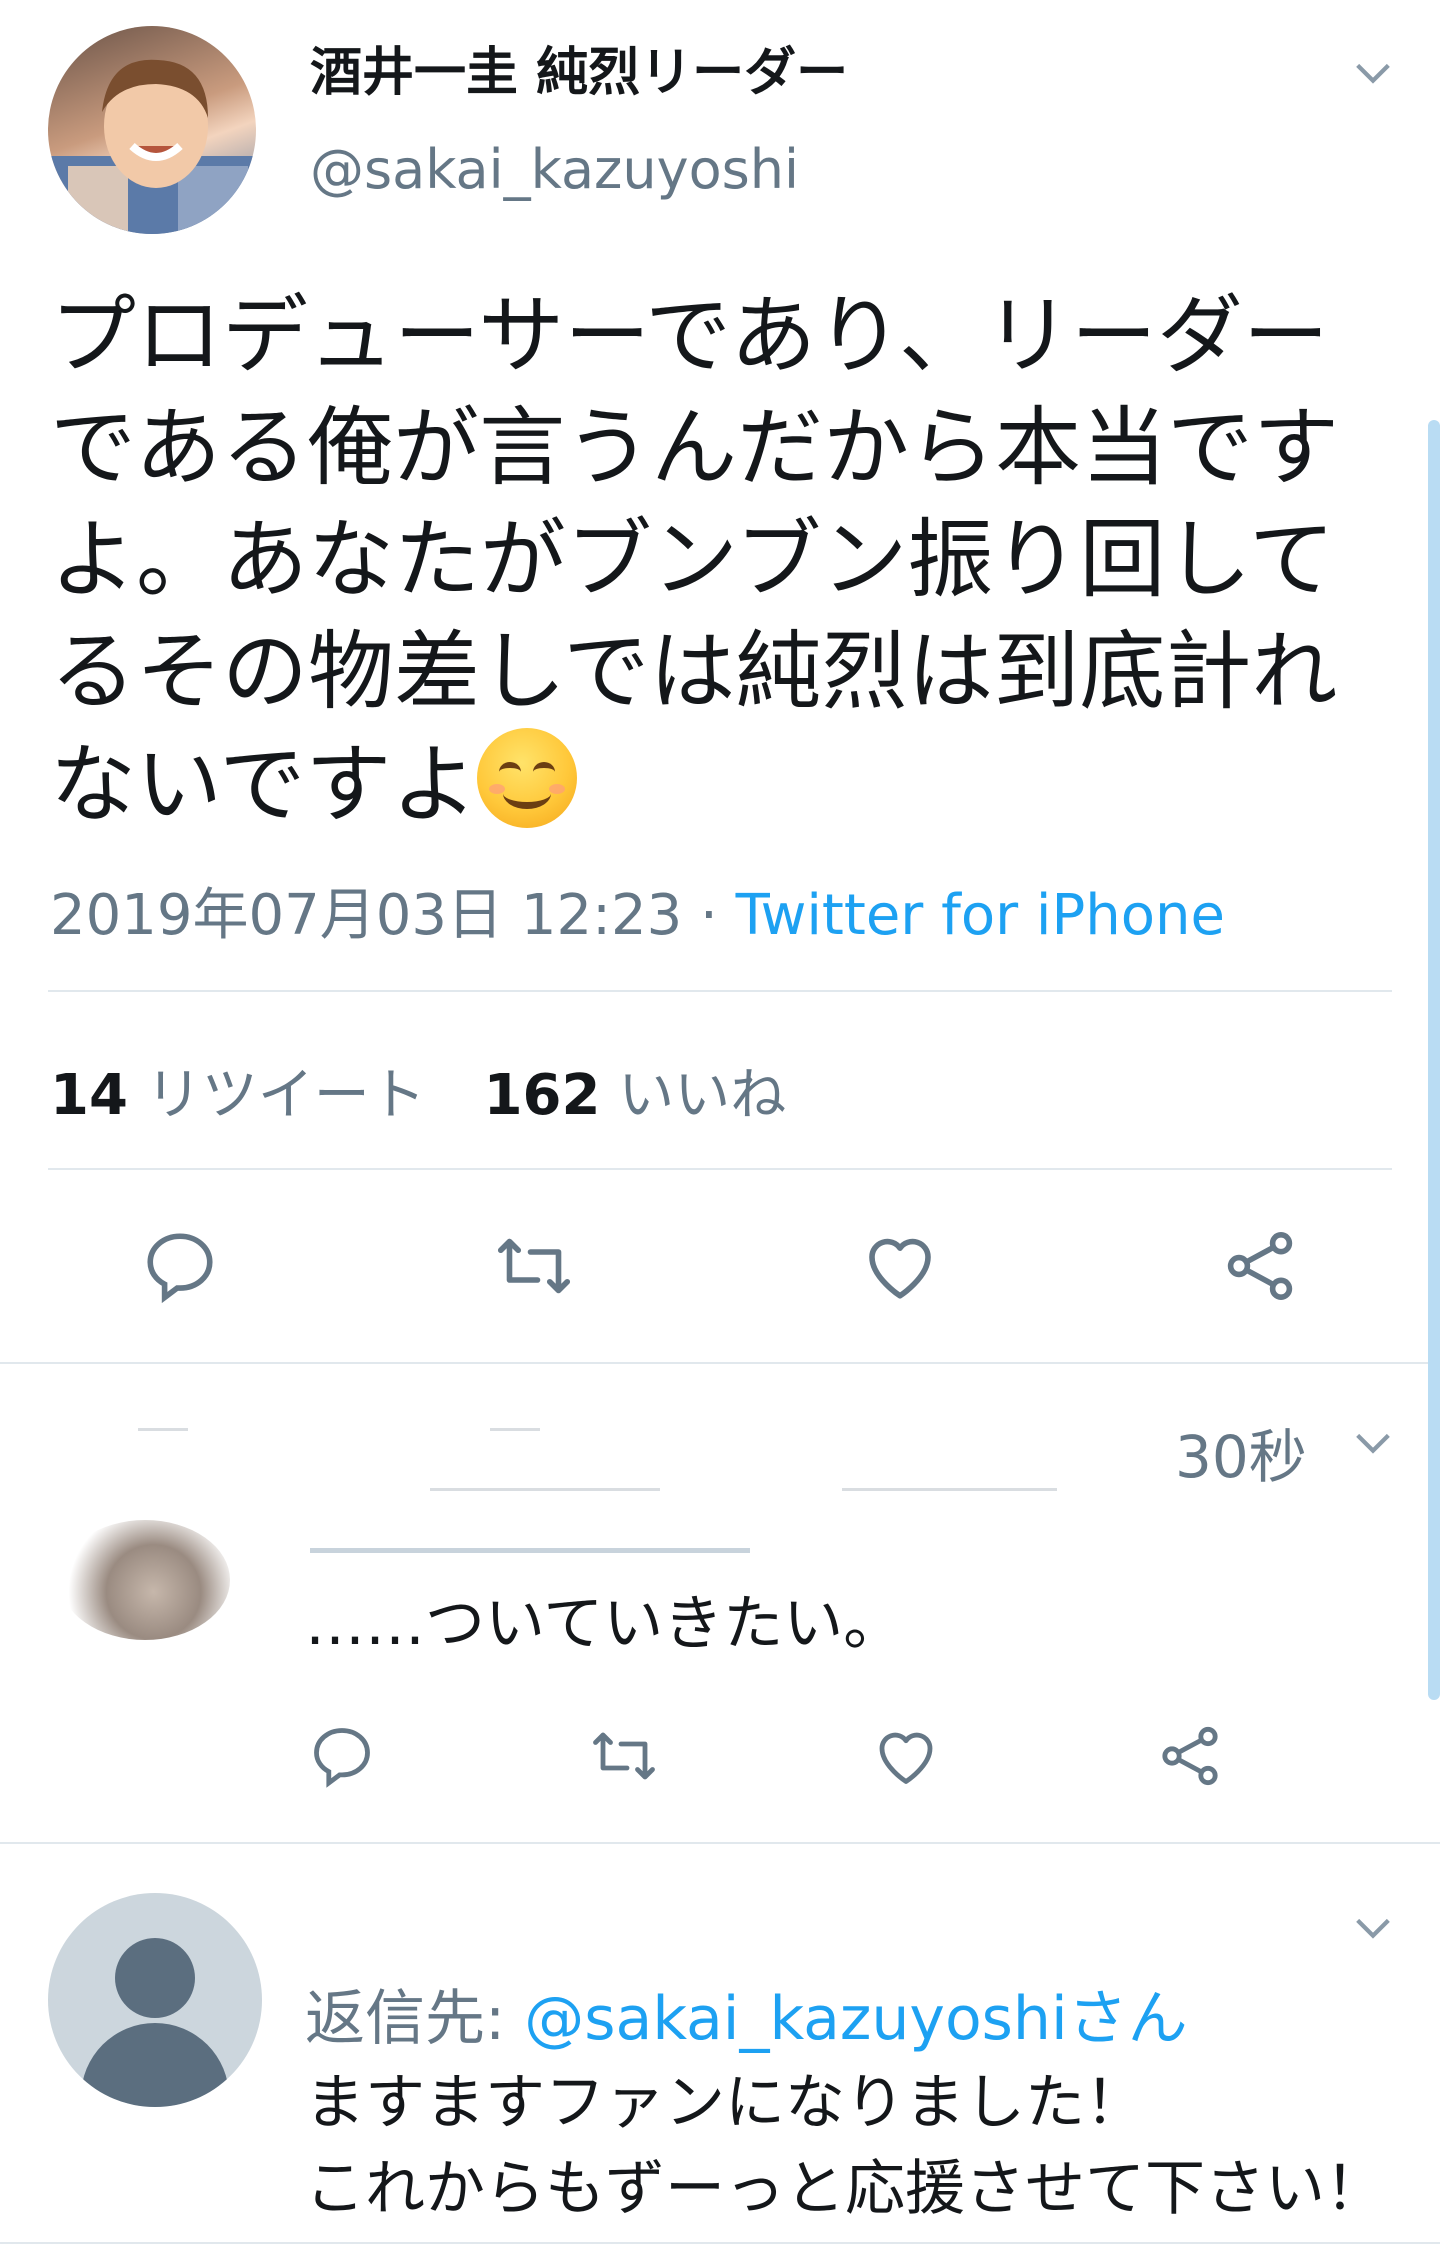 The width and height of the screenshot is (1440, 2267). Describe the element at coordinates (152, 130) in the screenshot. I see `author-avatar` at that location.